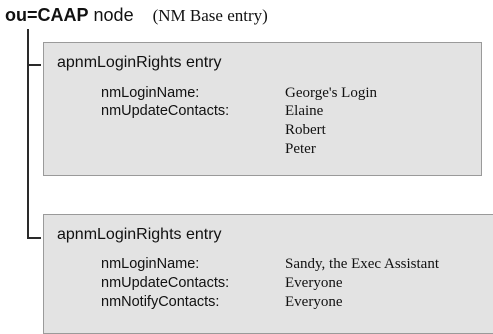 This screenshot has height=334, width=493. What do you see at coordinates (139, 234) in the screenshot?
I see `entry-2-title: apnmLoginRights entry` at bounding box center [139, 234].